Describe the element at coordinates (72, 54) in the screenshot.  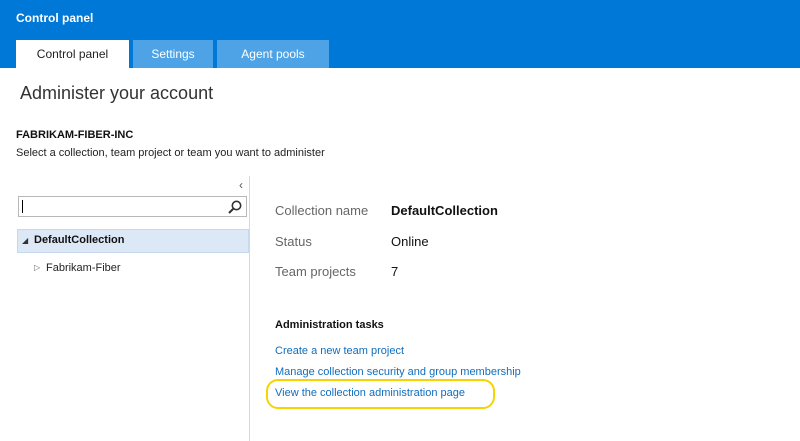
I see `tab-control-panel: Control panel` at that location.